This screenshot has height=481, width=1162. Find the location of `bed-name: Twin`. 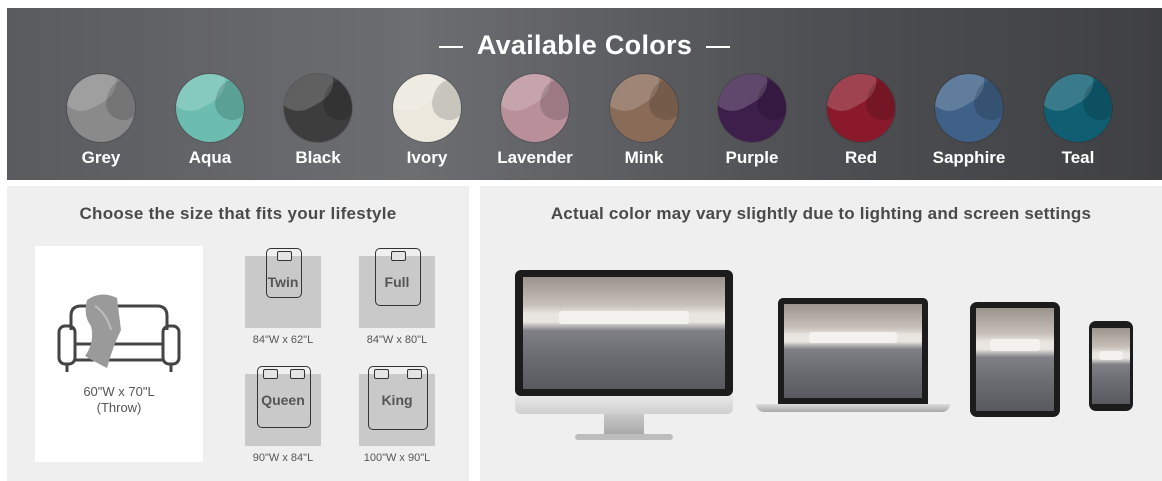

bed-name: Twin is located at coordinates (283, 282).